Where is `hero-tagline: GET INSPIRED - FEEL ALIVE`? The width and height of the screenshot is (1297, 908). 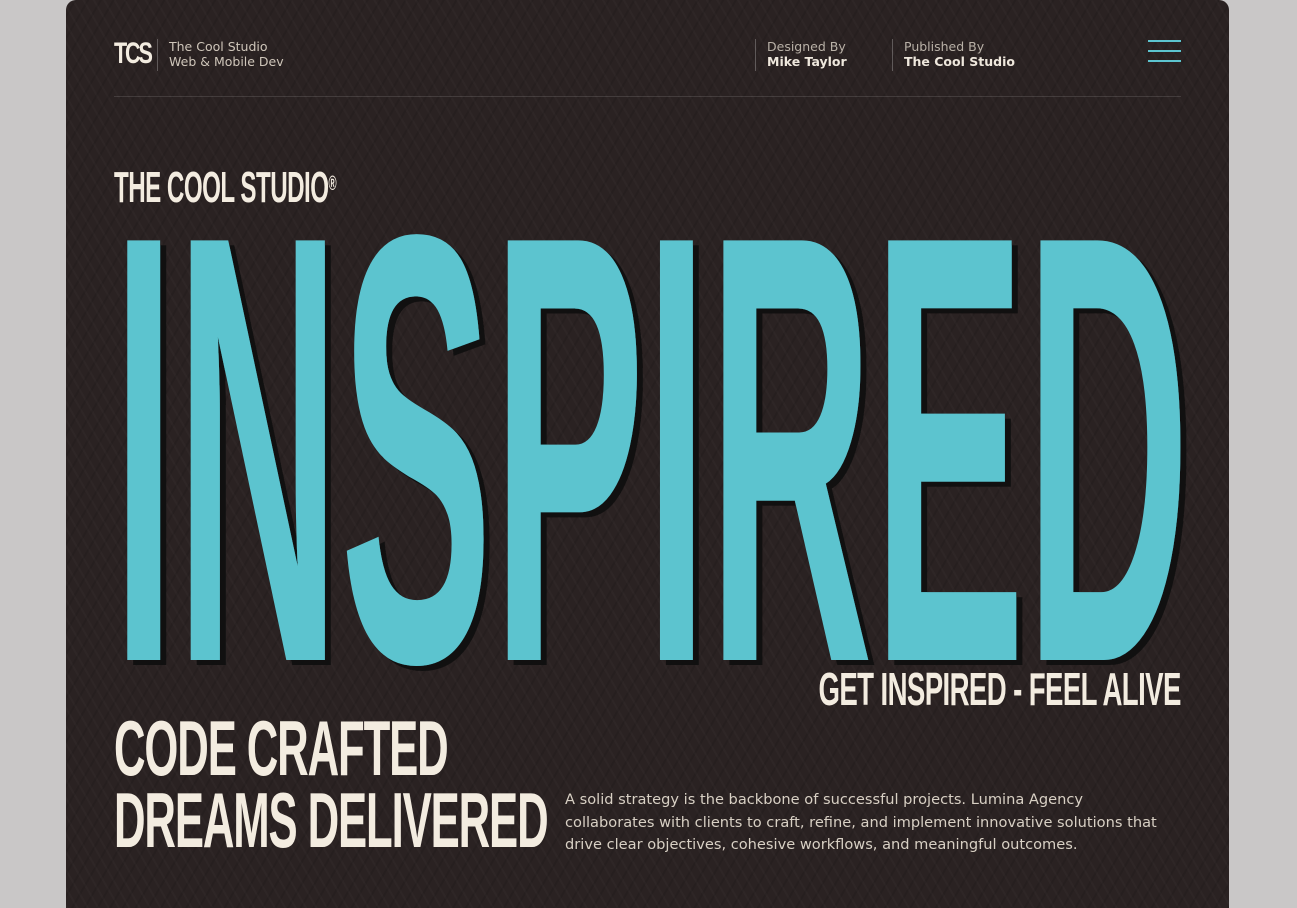 hero-tagline: GET INSPIRED - FEEL ALIVE is located at coordinates (1000, 689).